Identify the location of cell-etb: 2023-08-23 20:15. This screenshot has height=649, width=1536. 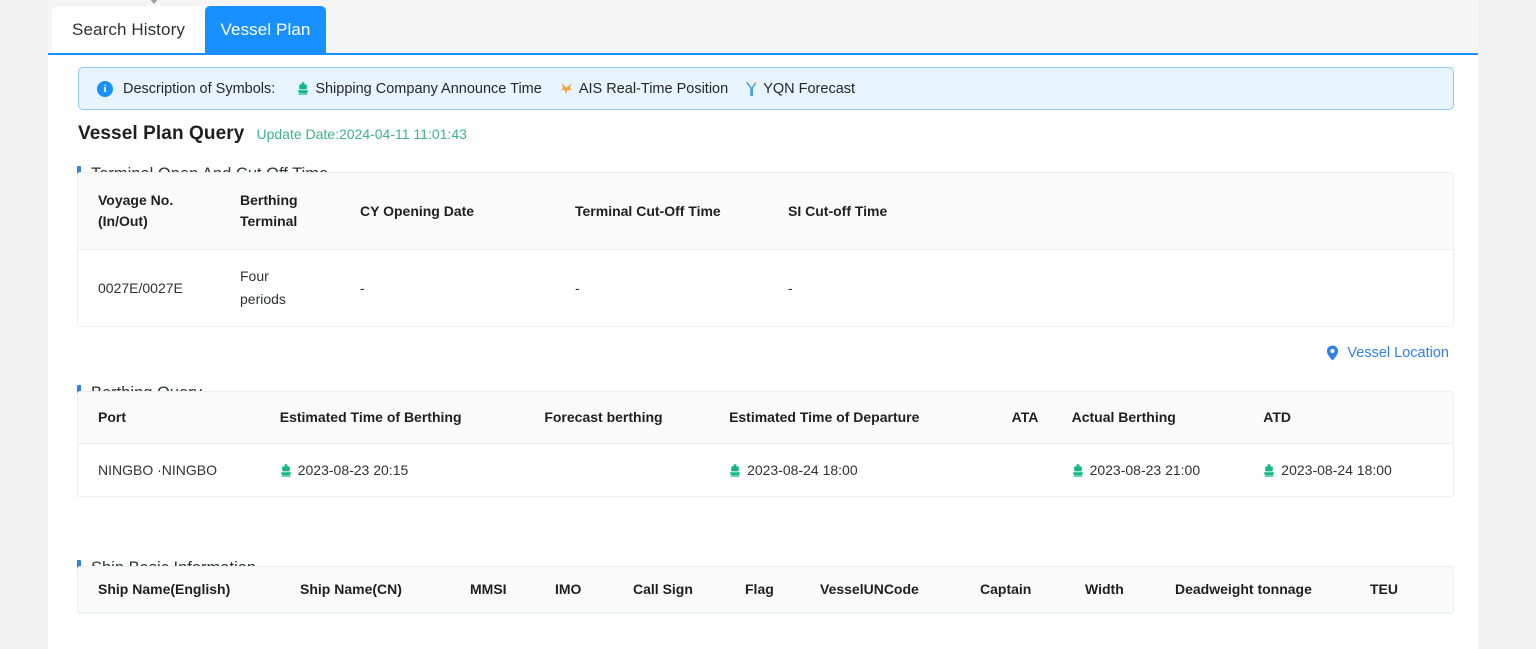
(392, 470).